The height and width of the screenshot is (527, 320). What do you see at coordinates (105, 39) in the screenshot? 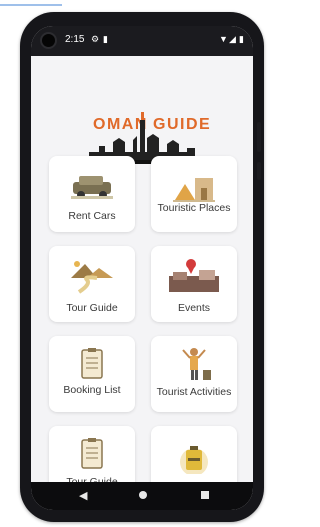
I see `sim-card-icon: ▮` at bounding box center [105, 39].